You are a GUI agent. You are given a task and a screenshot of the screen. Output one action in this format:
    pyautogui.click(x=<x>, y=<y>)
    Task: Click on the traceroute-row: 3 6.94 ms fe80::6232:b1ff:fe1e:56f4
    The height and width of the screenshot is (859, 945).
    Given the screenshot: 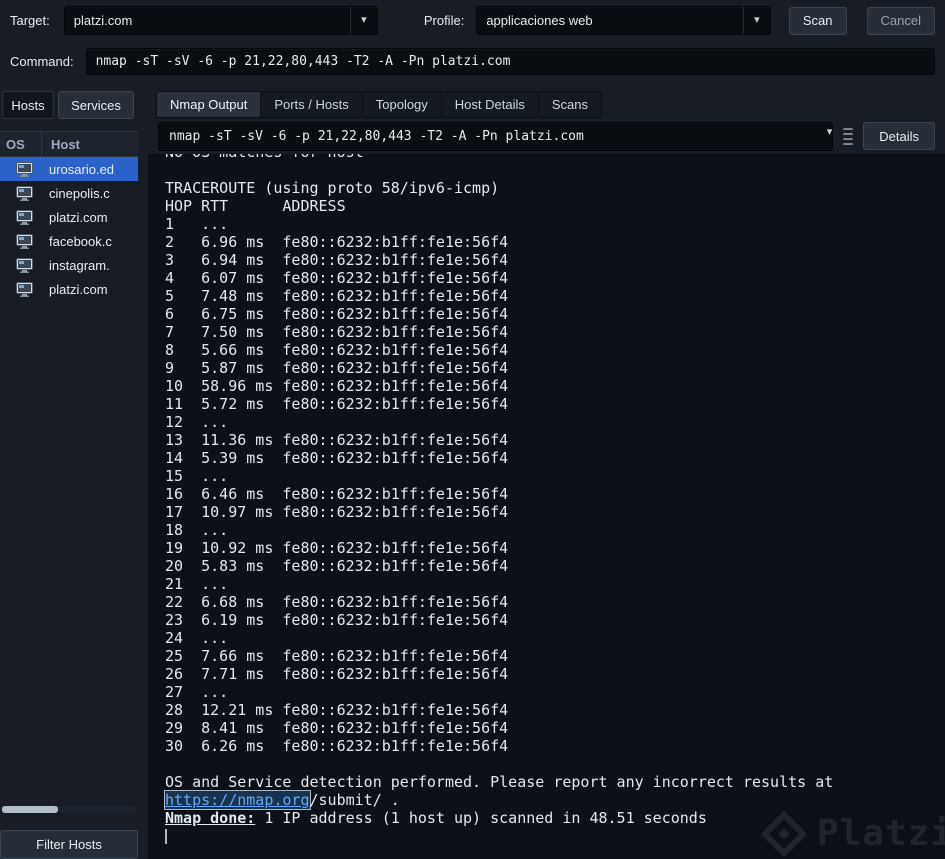 What is the action you would take?
    pyautogui.click(x=337, y=260)
    